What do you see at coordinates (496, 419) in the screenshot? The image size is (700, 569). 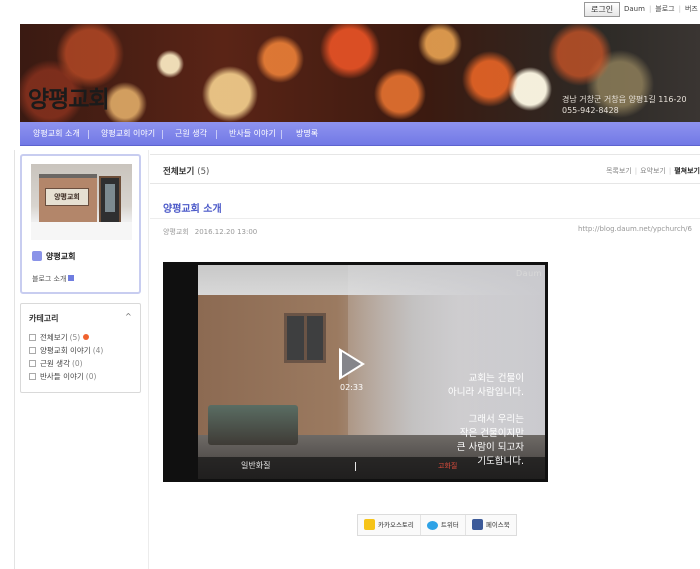 I see `caption-line: 그래서 우리는` at bounding box center [496, 419].